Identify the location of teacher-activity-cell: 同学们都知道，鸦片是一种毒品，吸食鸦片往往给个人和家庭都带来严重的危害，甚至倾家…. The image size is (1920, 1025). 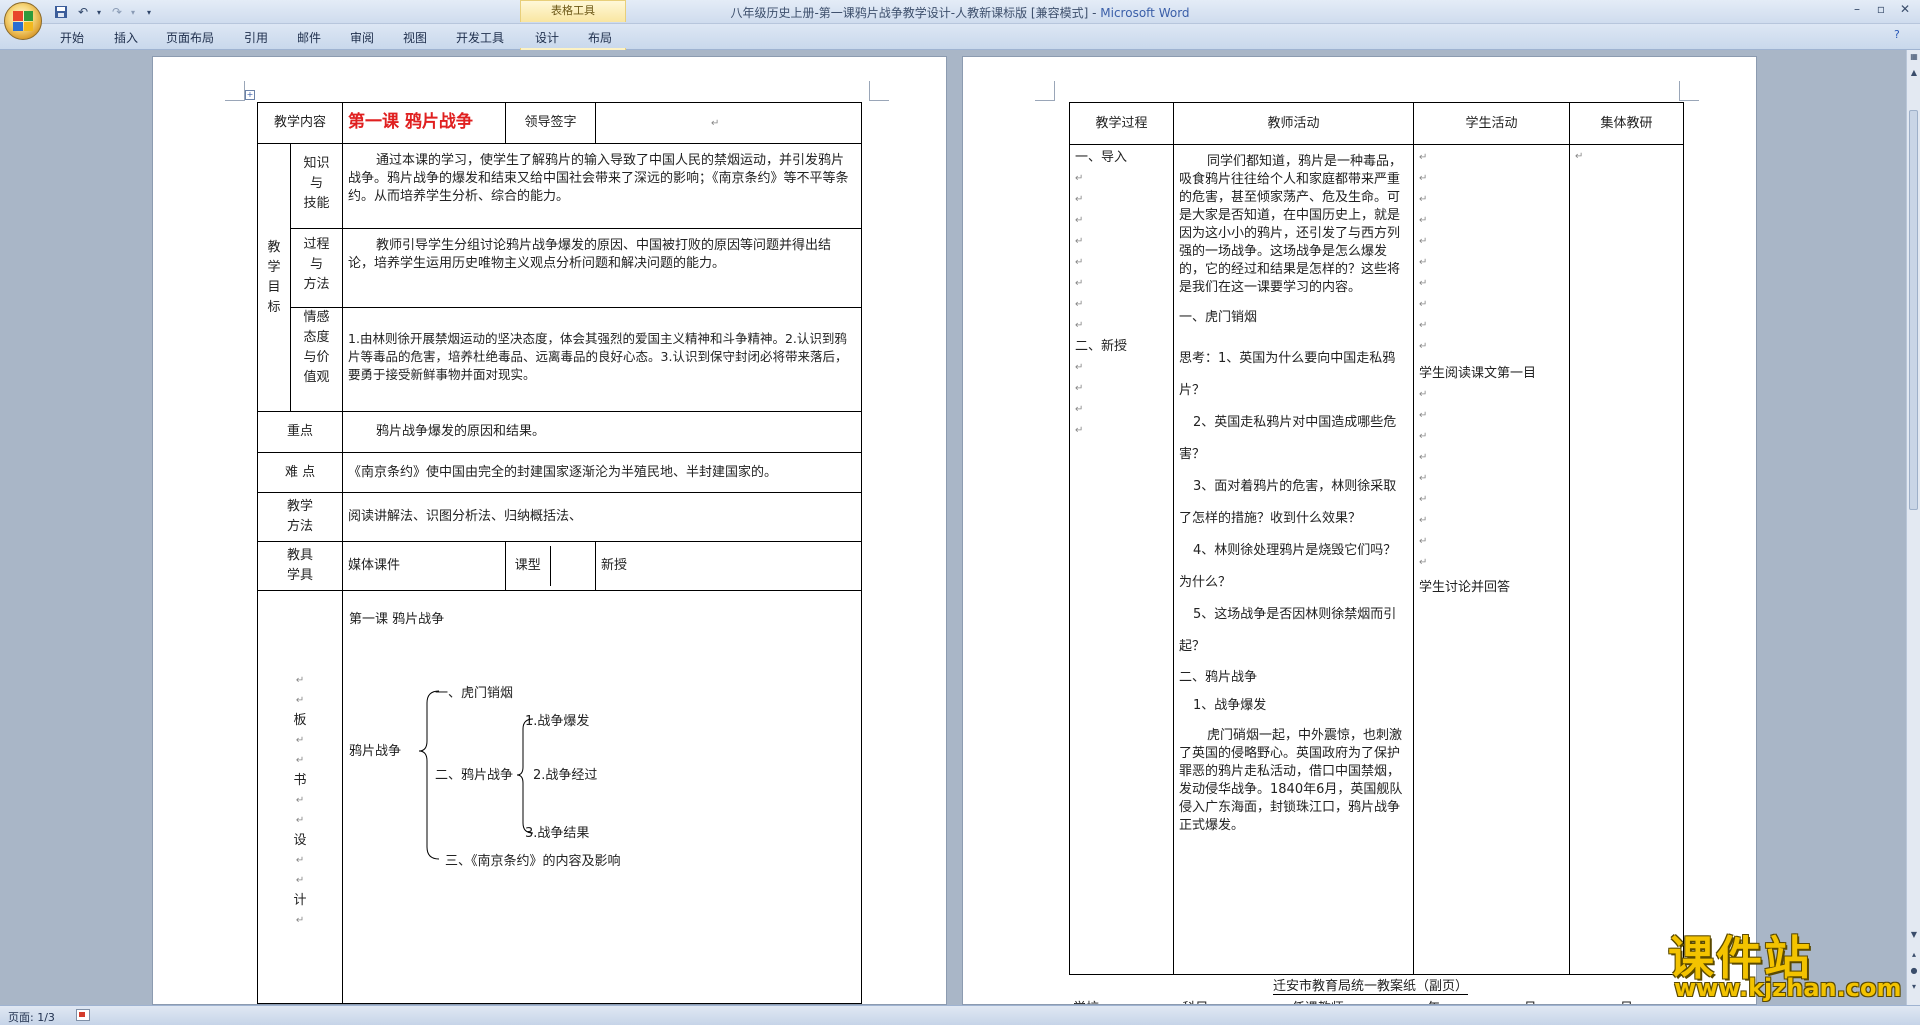
(1293, 559).